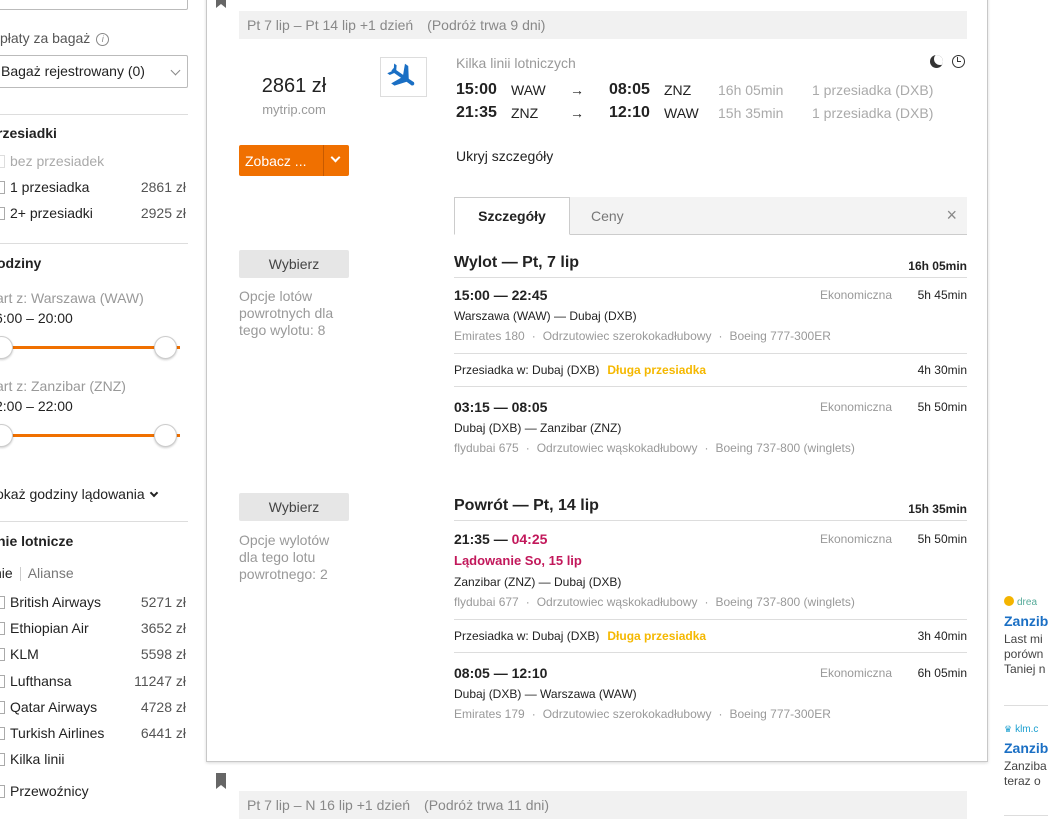  I want to click on show-landing-times-link: okaż godziny lądowania, so click(79, 494).